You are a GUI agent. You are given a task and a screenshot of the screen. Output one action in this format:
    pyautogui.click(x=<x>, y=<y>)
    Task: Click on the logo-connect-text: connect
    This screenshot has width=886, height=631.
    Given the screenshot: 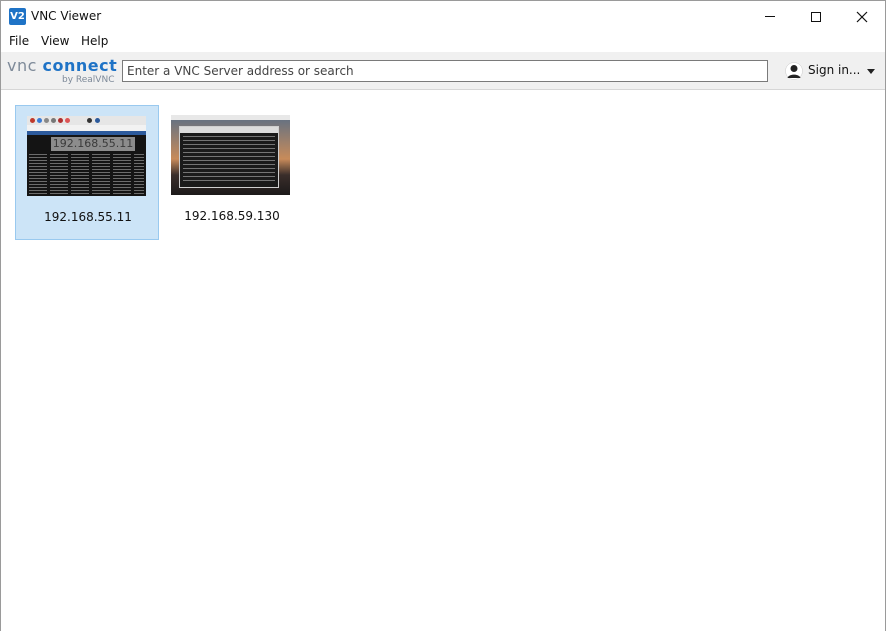 What is the action you would take?
    pyautogui.click(x=80, y=65)
    